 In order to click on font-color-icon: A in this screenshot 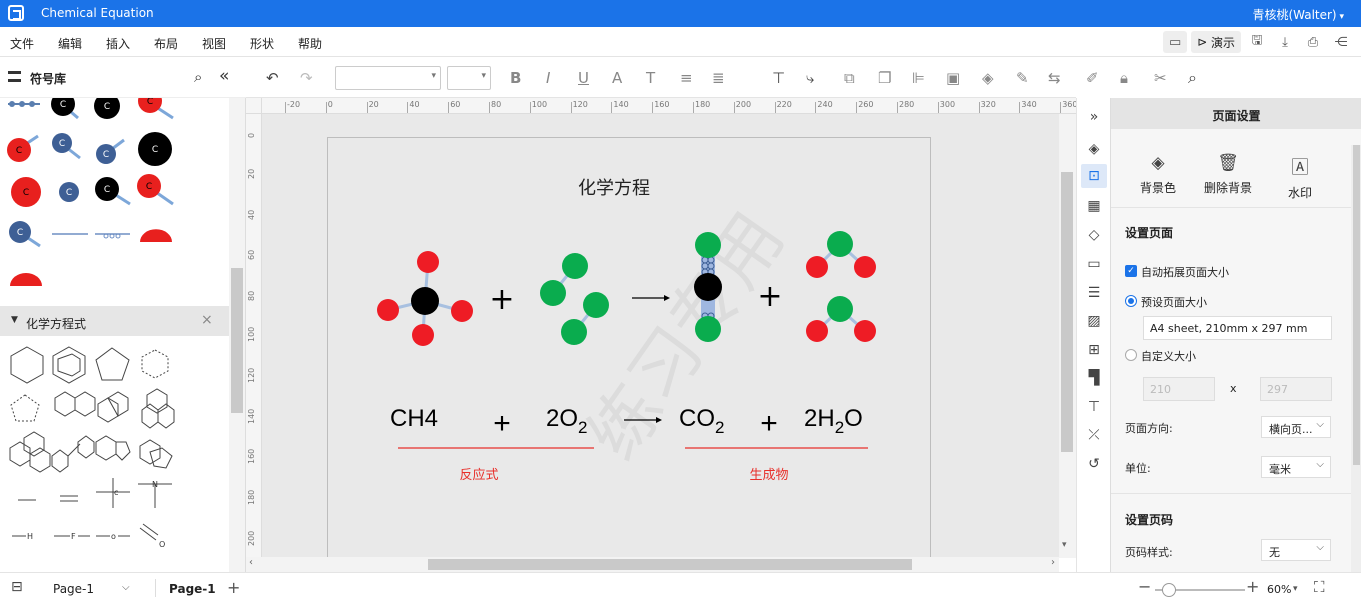, I will do `click(617, 78)`.